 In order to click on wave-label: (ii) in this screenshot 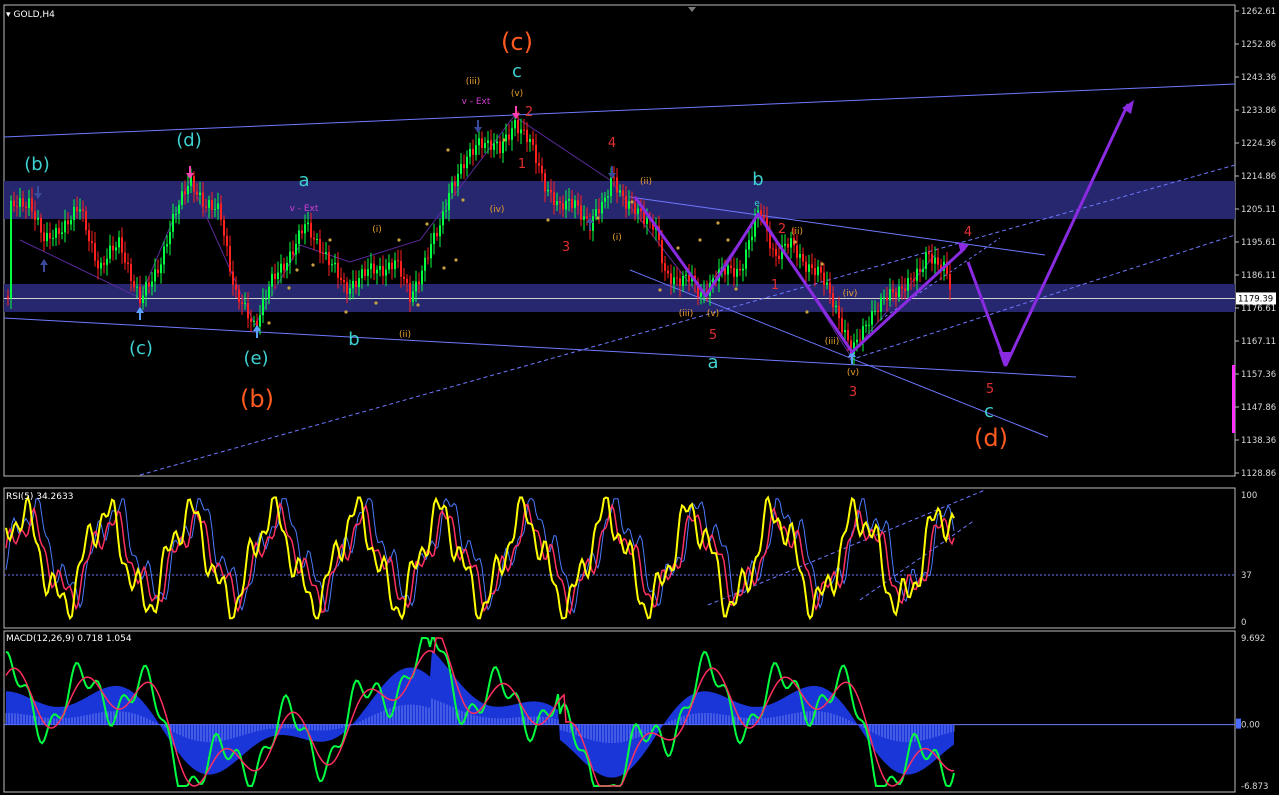, I will do `click(646, 182)`.